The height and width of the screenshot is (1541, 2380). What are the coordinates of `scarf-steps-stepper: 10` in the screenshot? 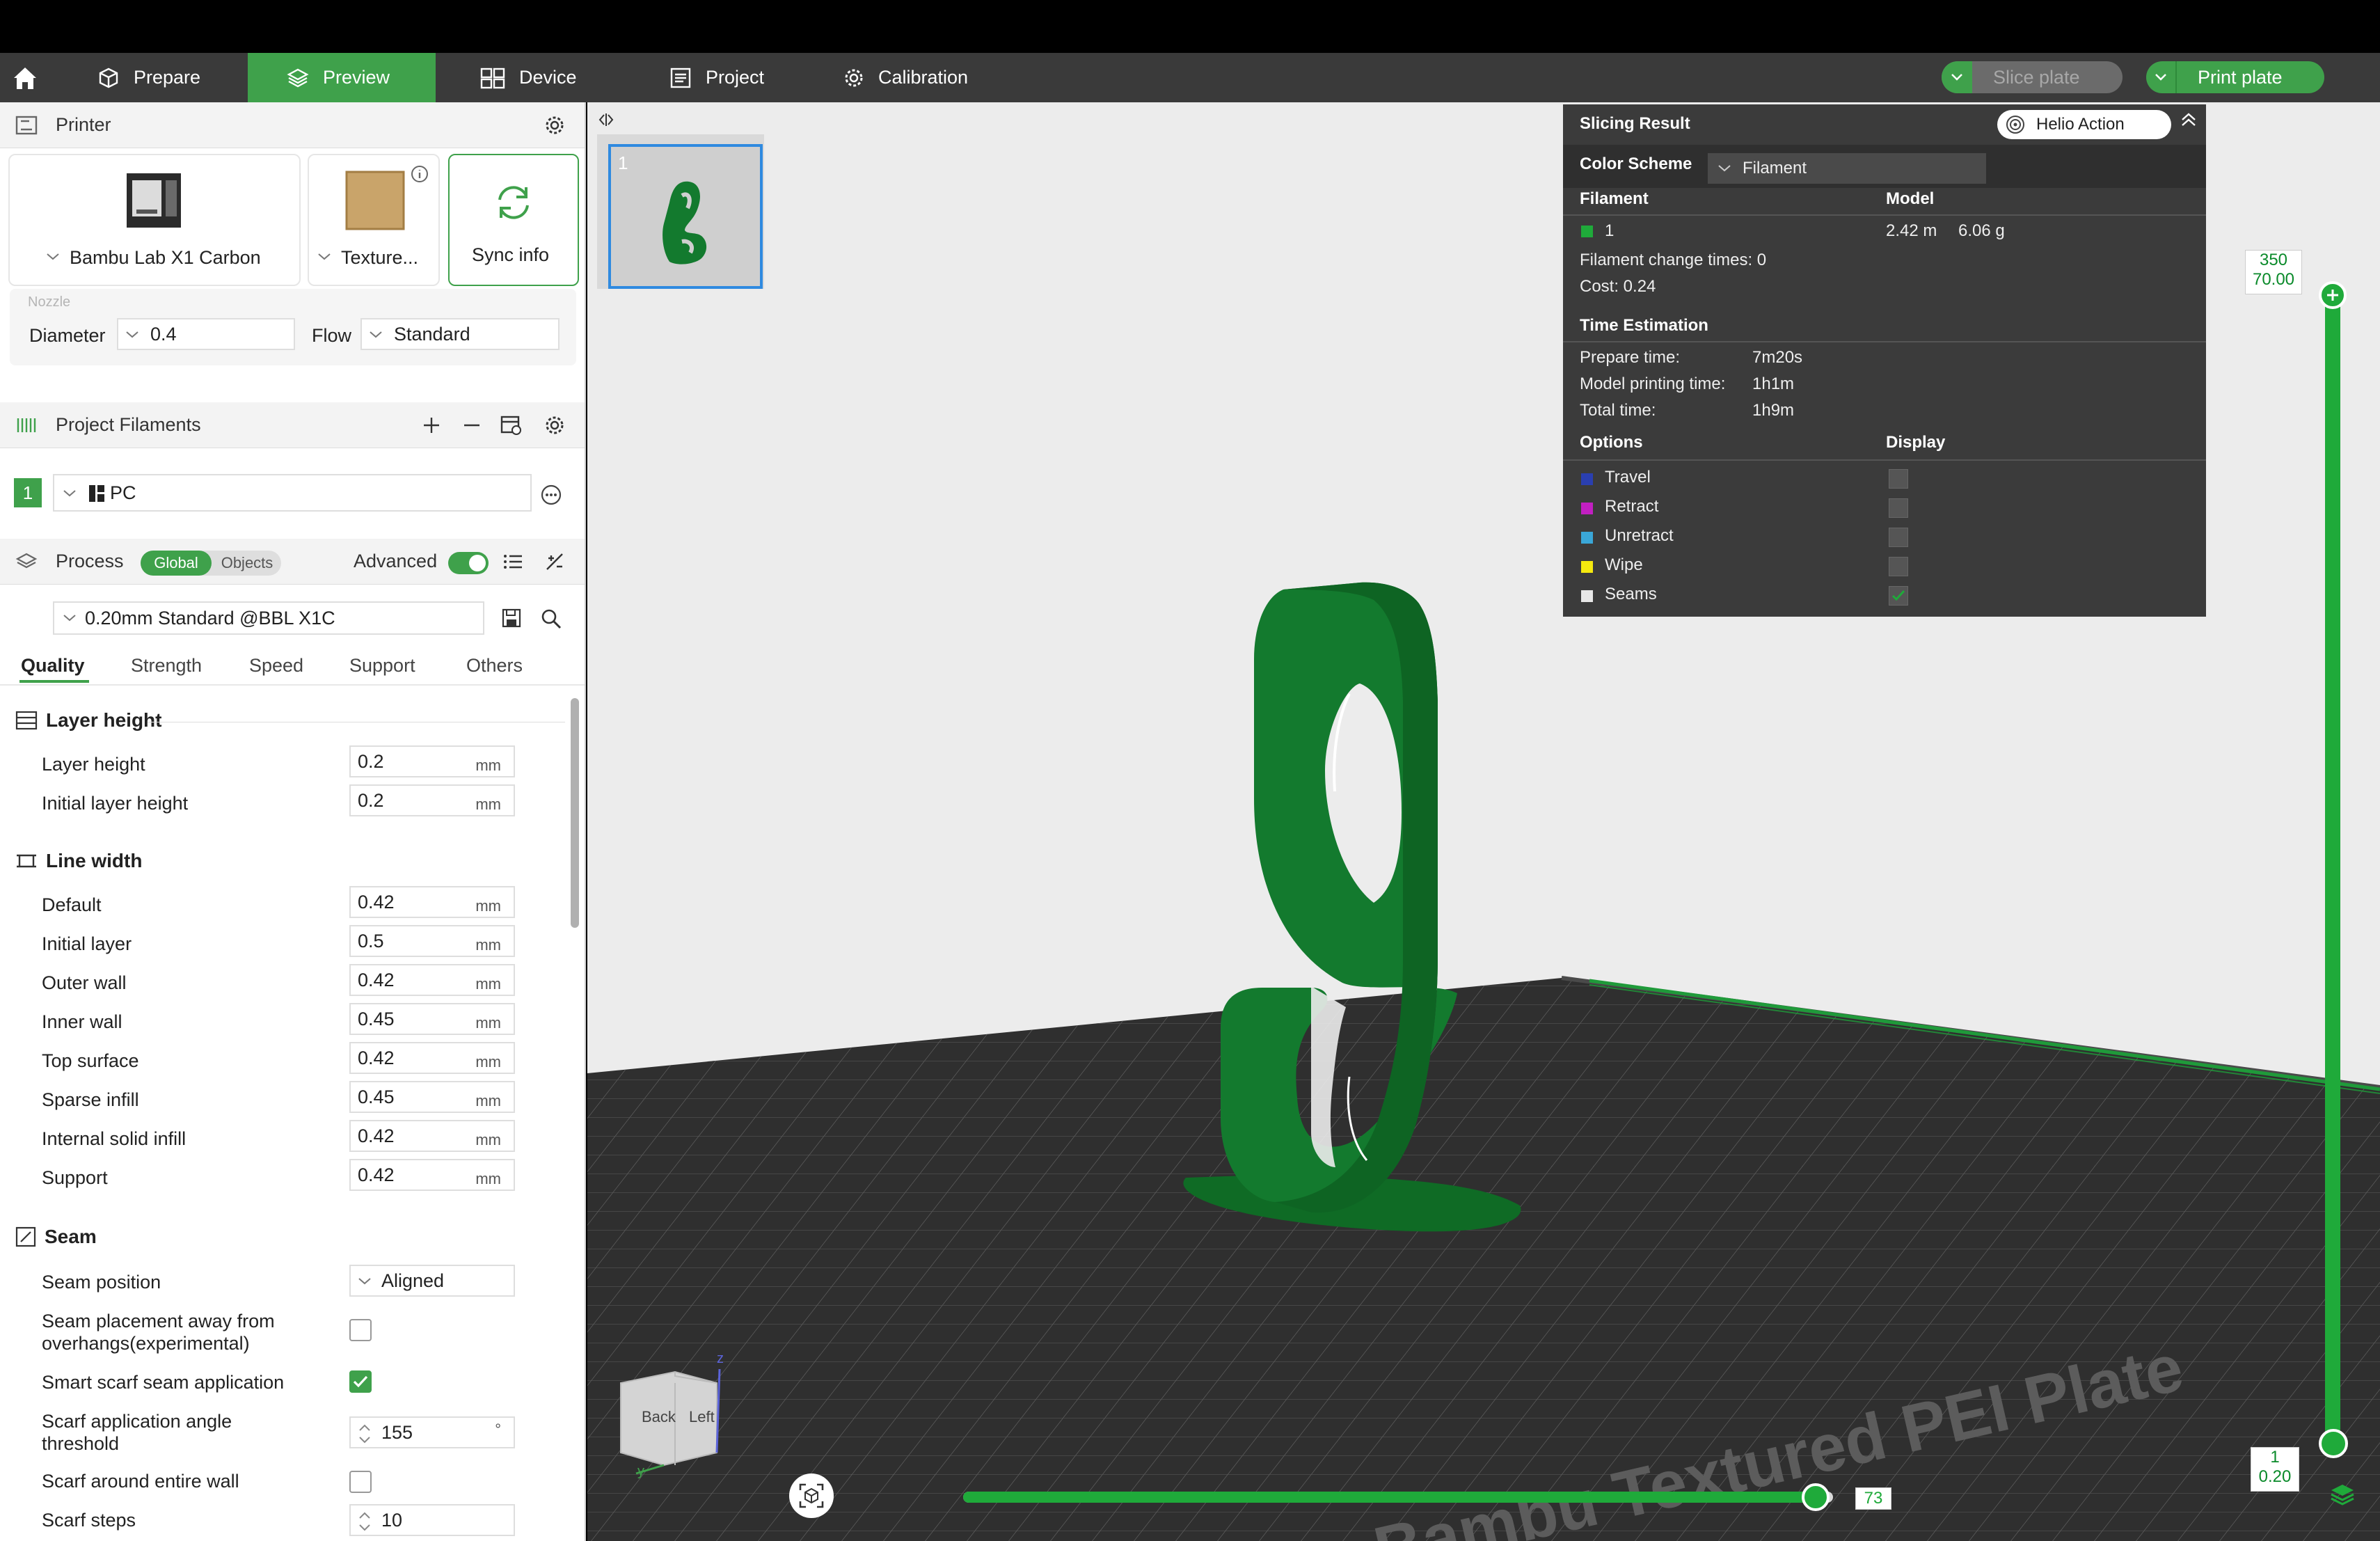 It's located at (432, 1520).